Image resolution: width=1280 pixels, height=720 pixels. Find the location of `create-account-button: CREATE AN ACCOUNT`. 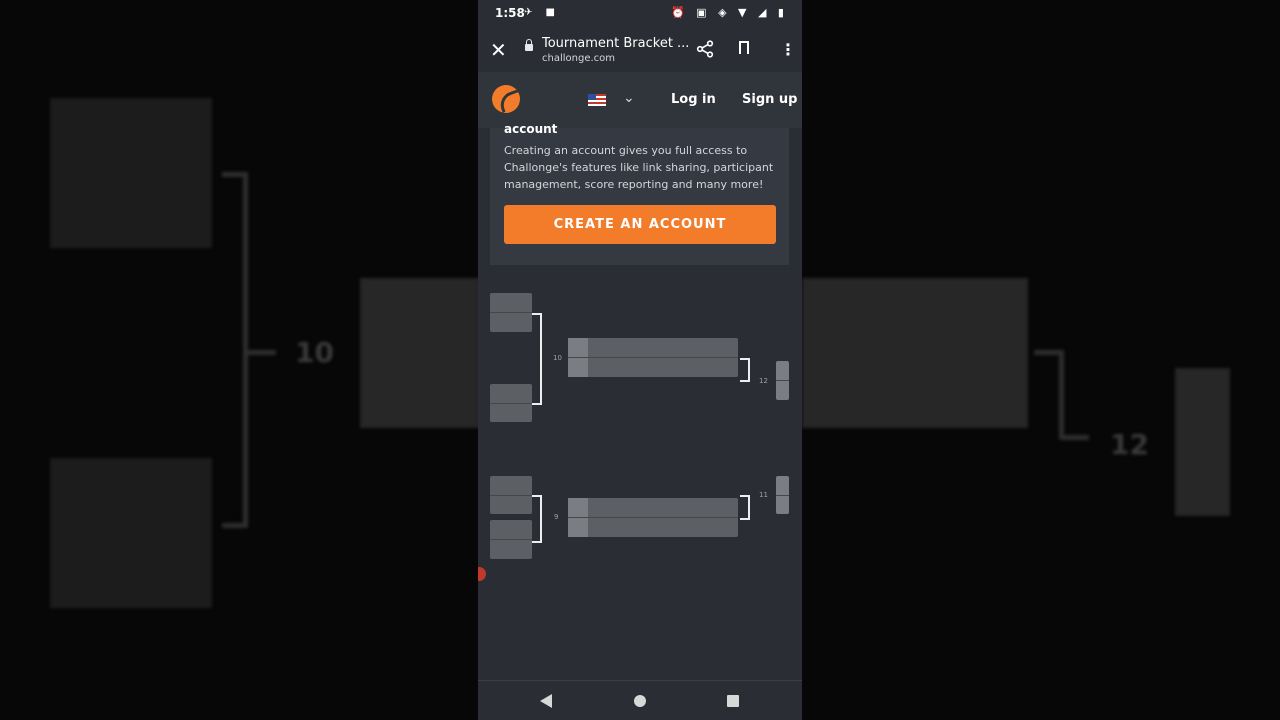

create-account-button: CREATE AN ACCOUNT is located at coordinates (640, 224).